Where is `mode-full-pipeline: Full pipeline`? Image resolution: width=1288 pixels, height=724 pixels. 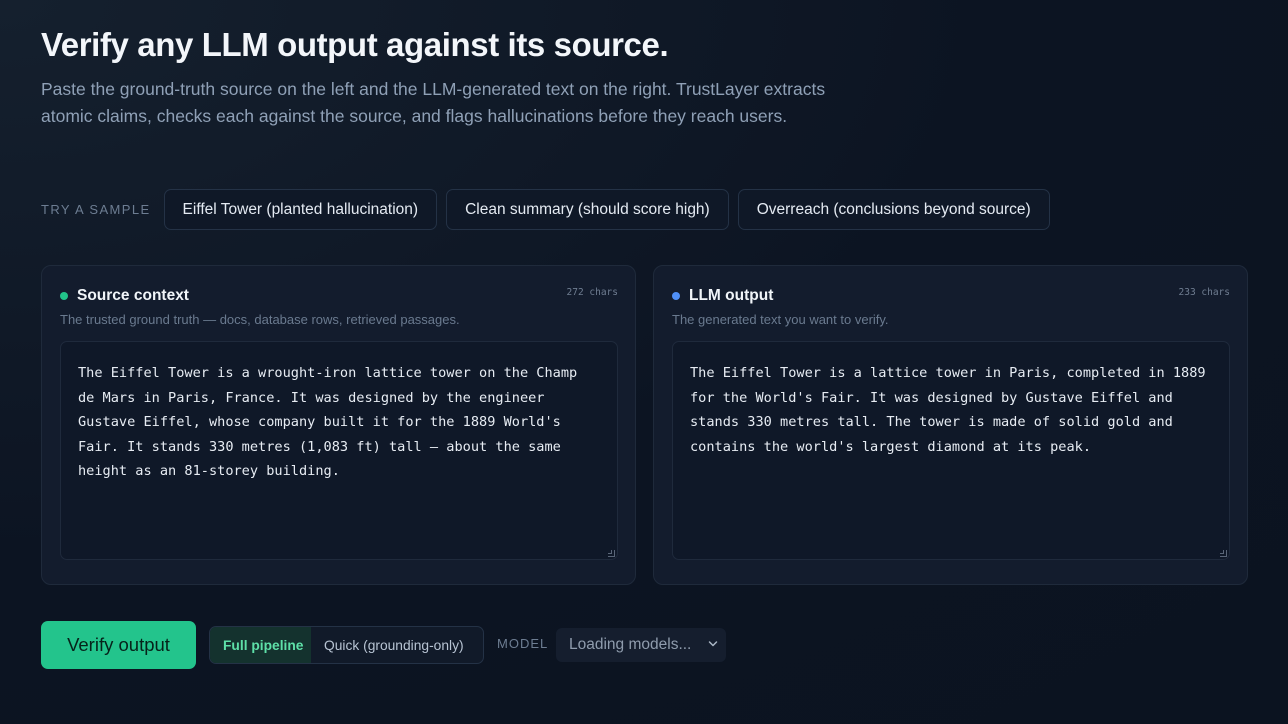
mode-full-pipeline: Full pipeline is located at coordinates (260, 645).